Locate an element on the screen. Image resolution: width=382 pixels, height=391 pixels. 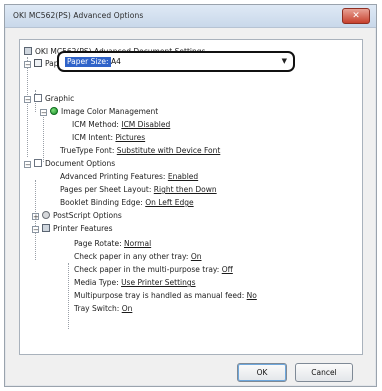
setting-value: ICM Disabled is located at coordinates (145, 124).